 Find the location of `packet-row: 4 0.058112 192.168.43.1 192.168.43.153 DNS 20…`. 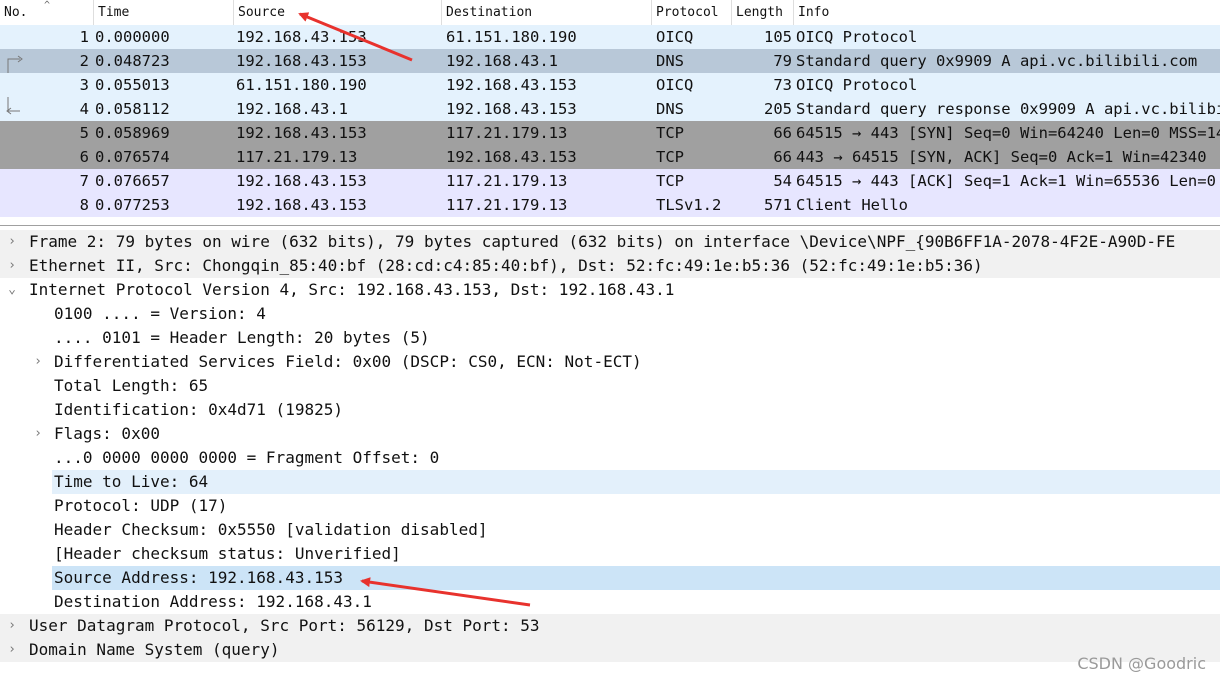

packet-row: 4 0.058112 192.168.43.1 192.168.43.153 DNS 20… is located at coordinates (610, 109).